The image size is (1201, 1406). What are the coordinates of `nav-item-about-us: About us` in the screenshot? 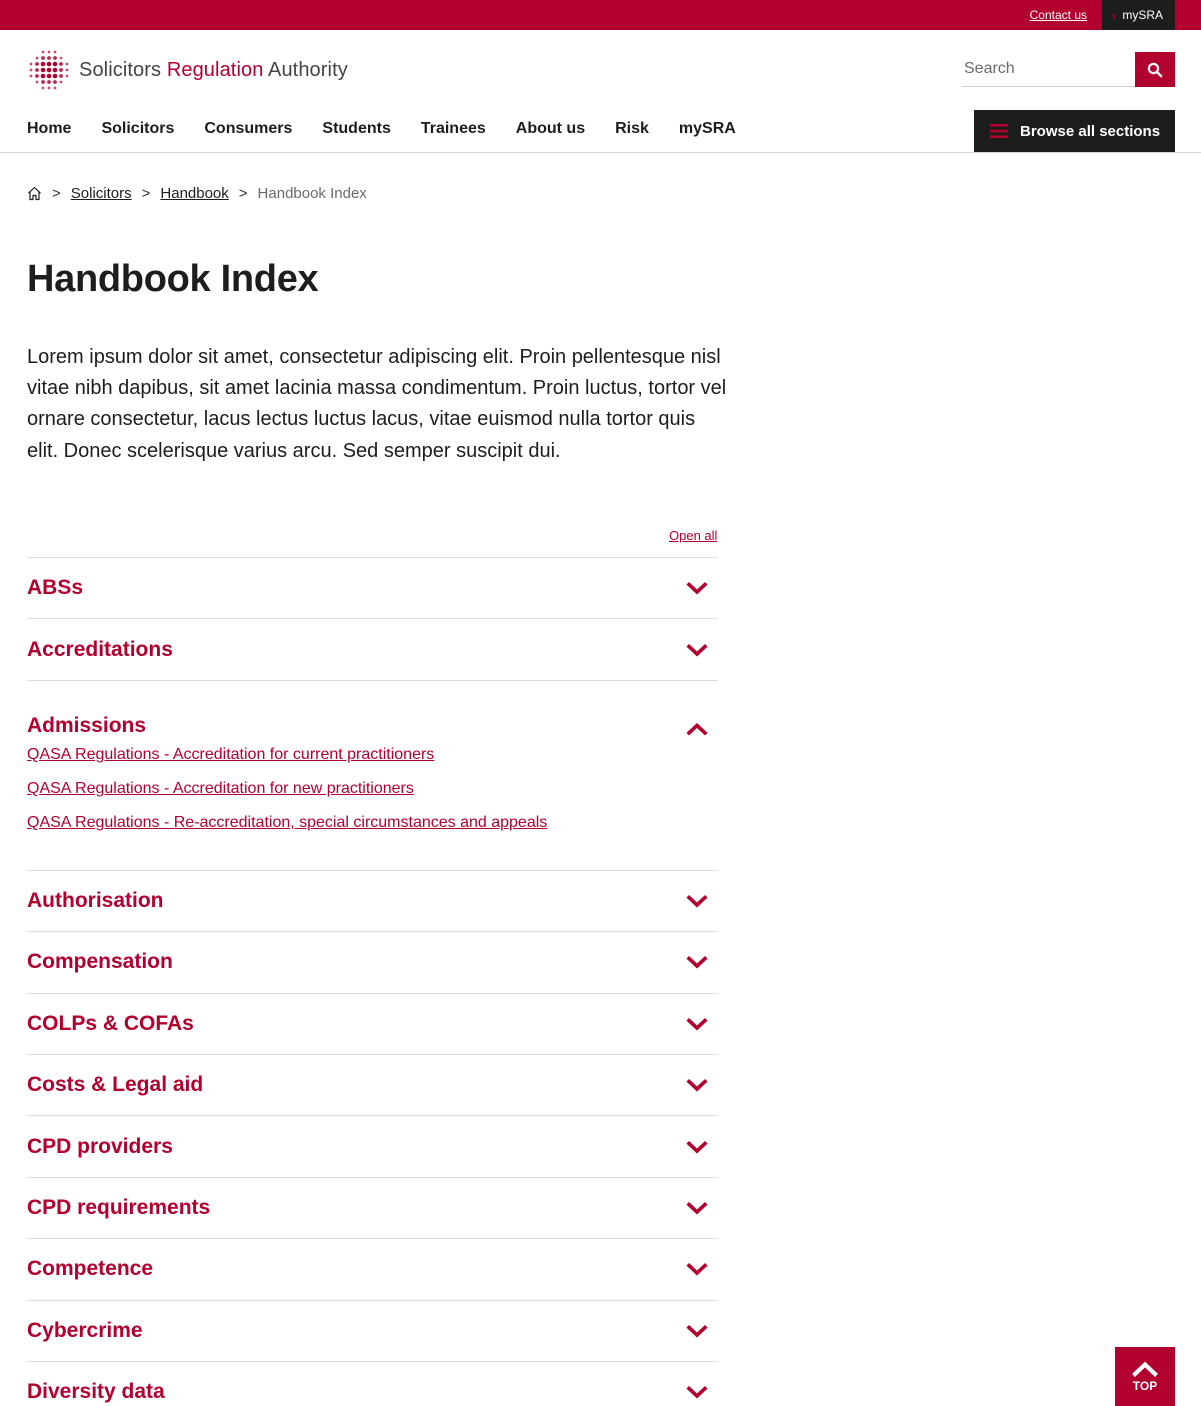 It's located at (550, 129).